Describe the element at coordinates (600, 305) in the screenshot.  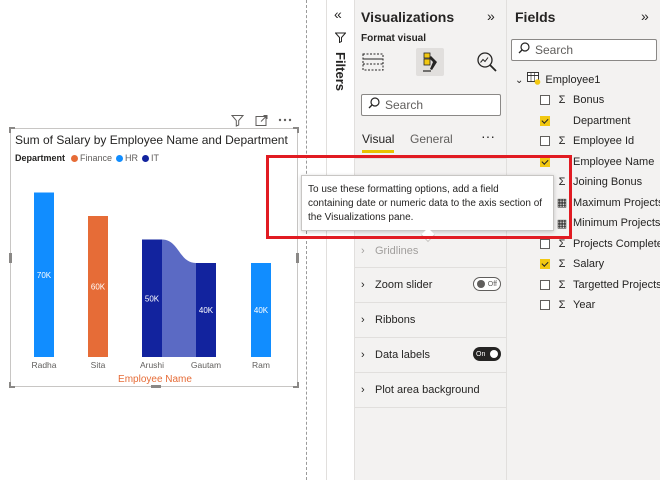
I see `field-item: Σ Year` at that location.